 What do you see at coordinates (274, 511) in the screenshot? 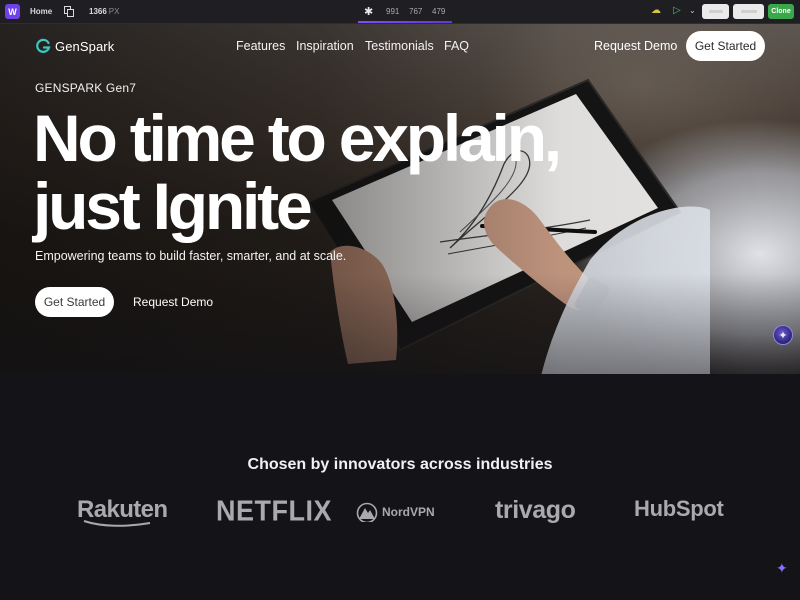
I see `netflix-logo: NETFLIX` at bounding box center [274, 511].